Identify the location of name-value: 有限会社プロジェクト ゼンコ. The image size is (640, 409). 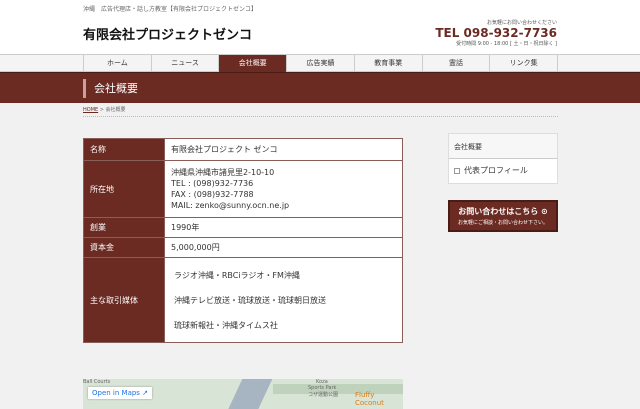
(283, 149).